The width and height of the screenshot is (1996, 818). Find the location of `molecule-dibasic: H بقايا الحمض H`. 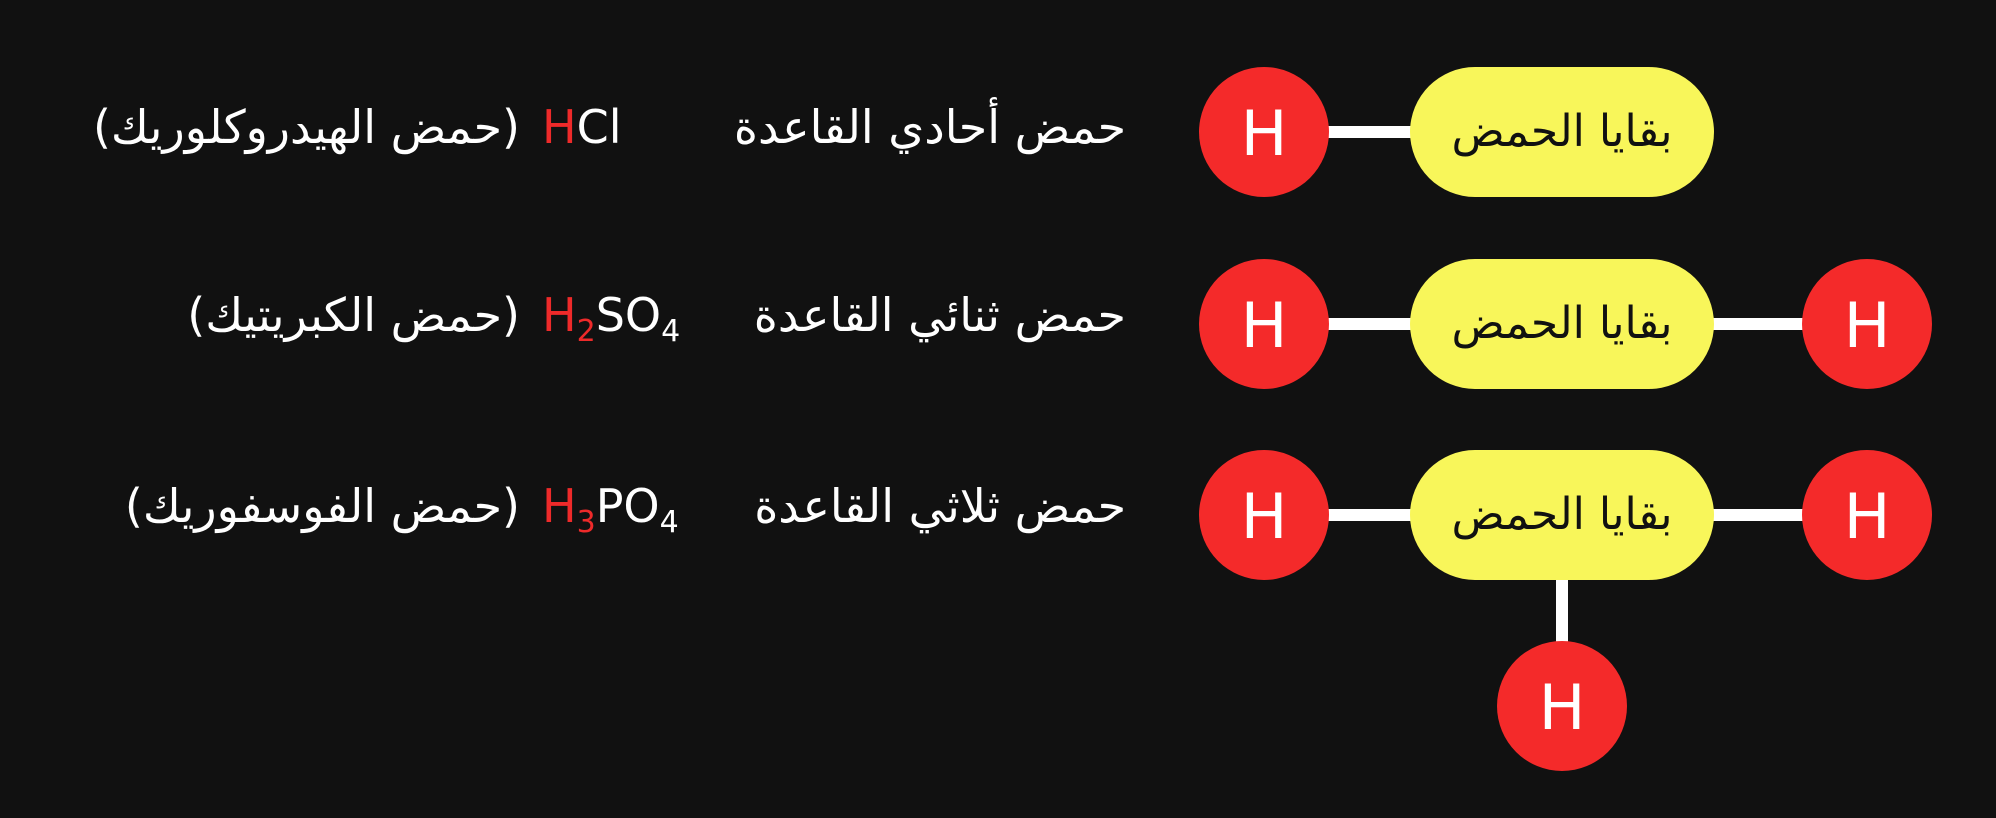

molecule-dibasic: H بقايا الحمض H is located at coordinates (1565, 324).